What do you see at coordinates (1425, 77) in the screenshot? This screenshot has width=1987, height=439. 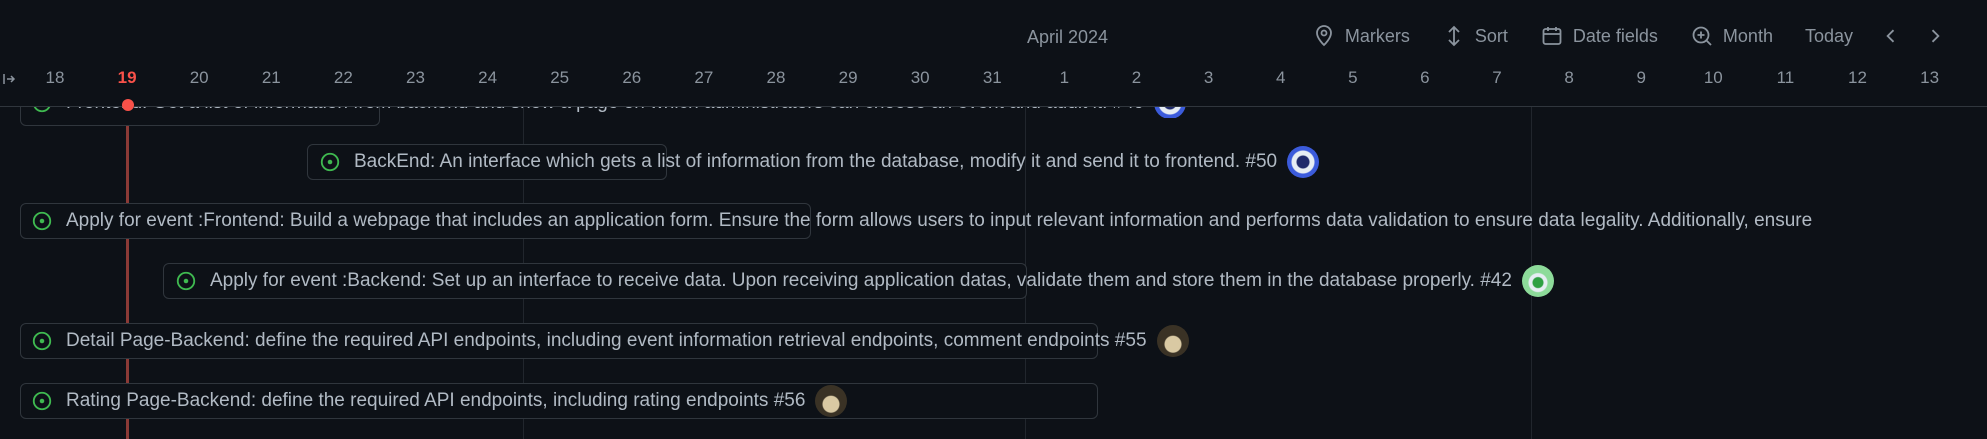 I see `day-label: 6` at bounding box center [1425, 77].